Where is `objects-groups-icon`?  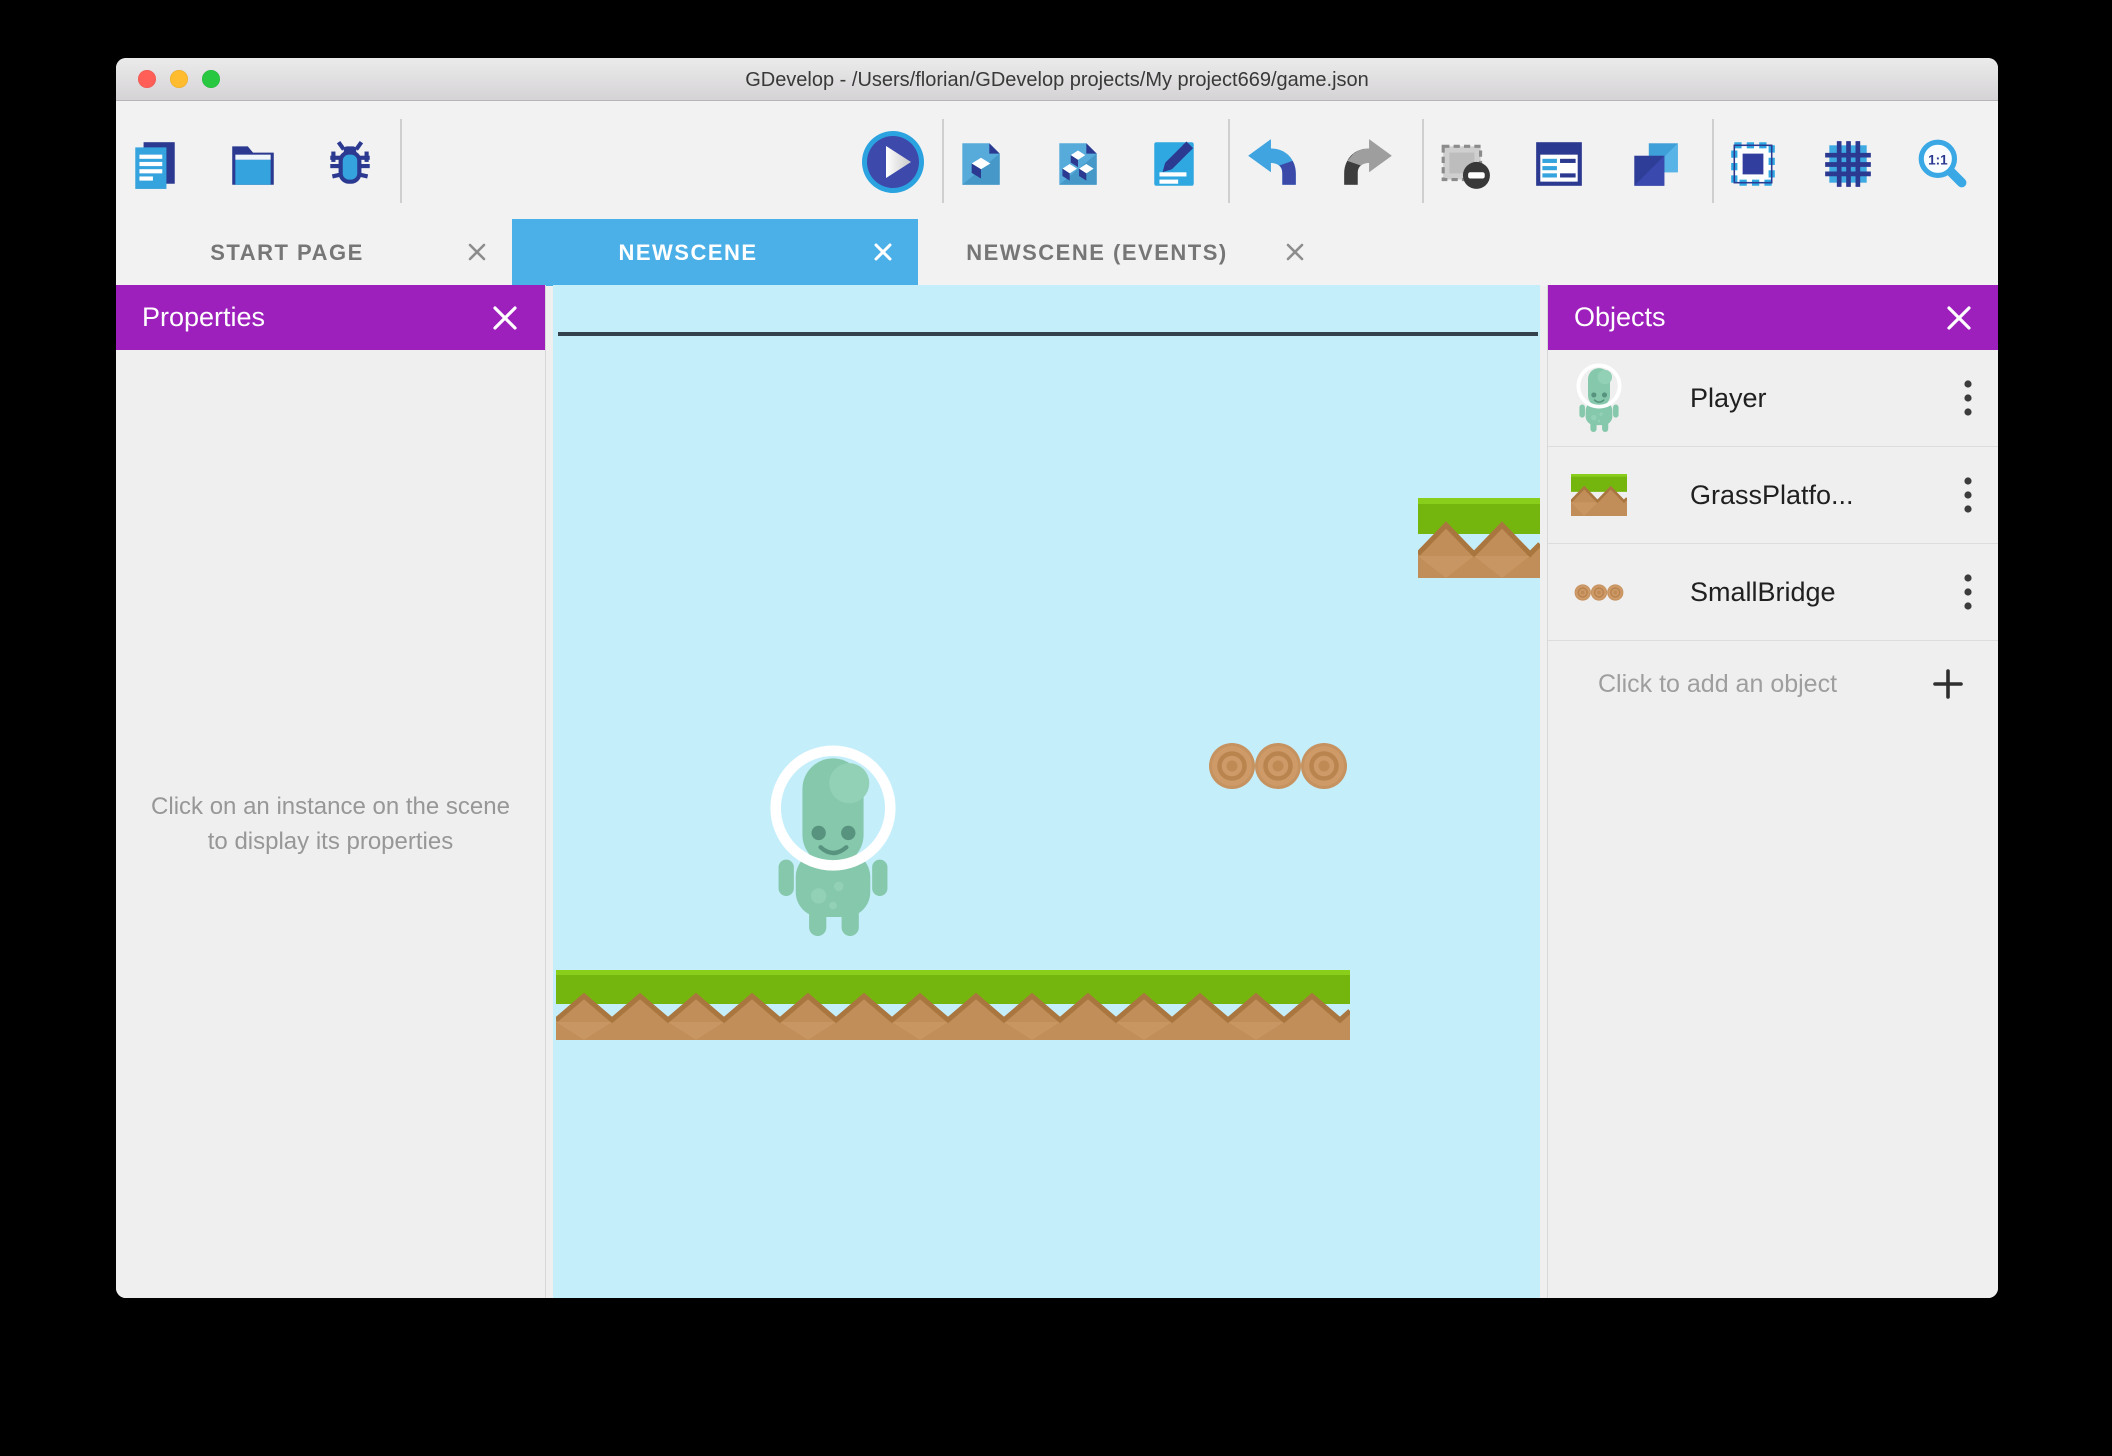 objects-groups-icon is located at coordinates (1078, 164).